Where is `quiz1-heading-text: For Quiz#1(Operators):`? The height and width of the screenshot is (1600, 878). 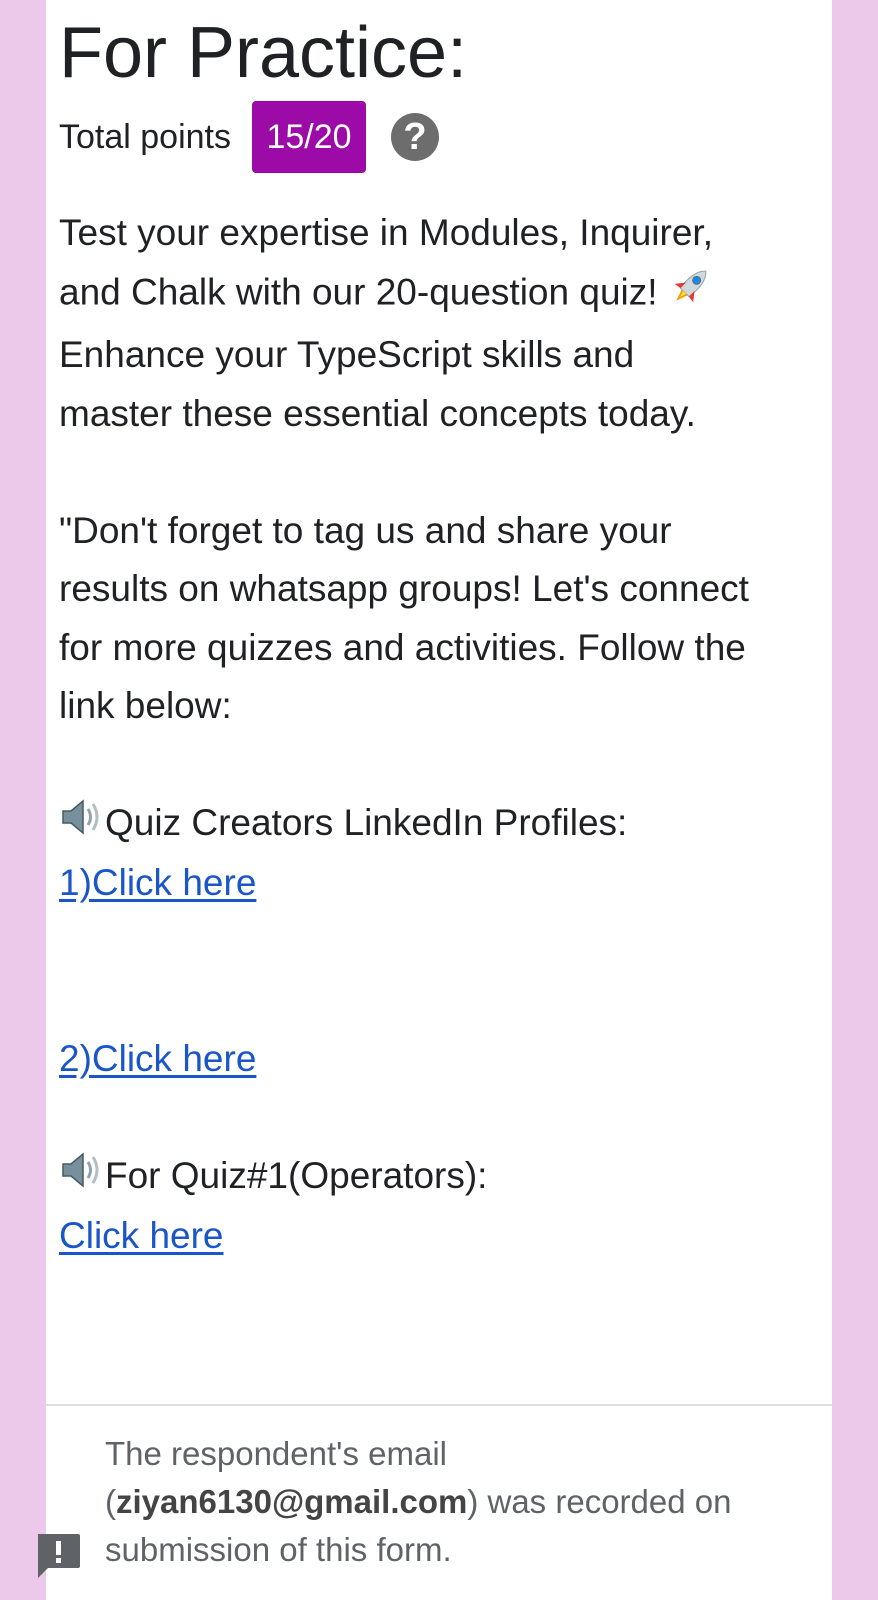
quiz1-heading-text: For Quiz#1(Operators): is located at coordinates (296, 1175).